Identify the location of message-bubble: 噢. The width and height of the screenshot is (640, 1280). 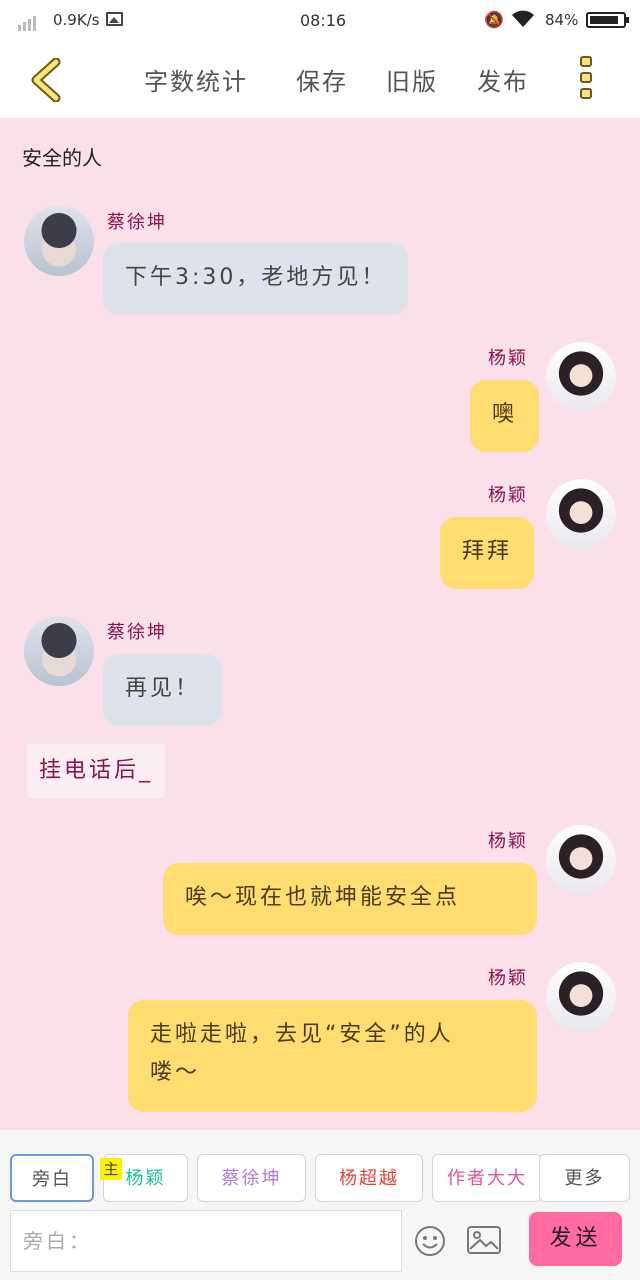
(505, 416).